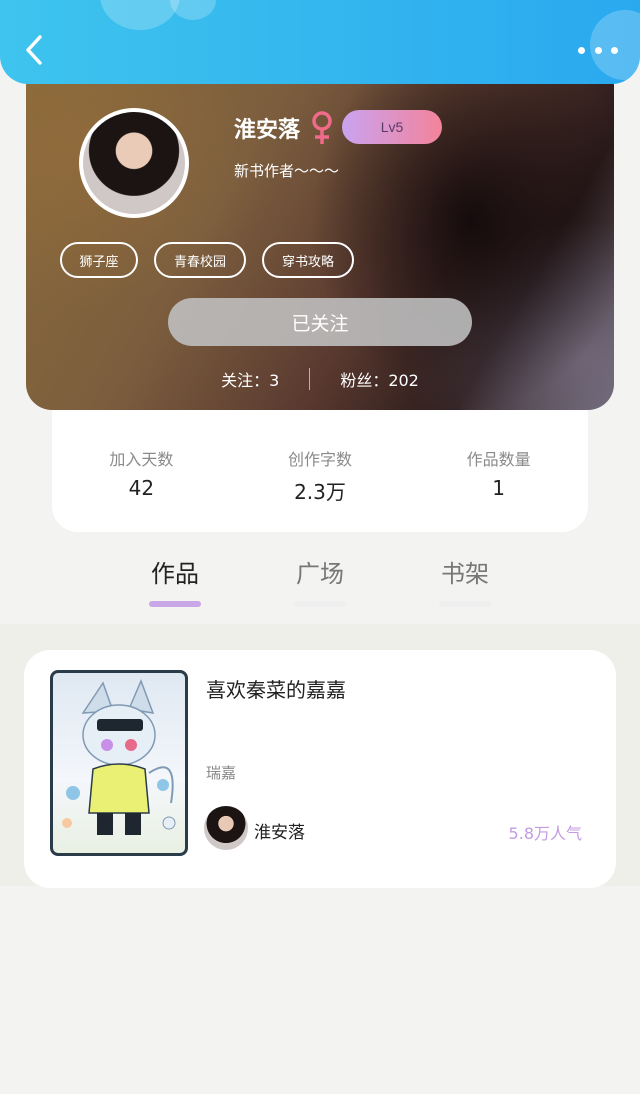 This screenshot has width=640, height=1094. I want to click on tab-label: 广场, so click(320, 574).